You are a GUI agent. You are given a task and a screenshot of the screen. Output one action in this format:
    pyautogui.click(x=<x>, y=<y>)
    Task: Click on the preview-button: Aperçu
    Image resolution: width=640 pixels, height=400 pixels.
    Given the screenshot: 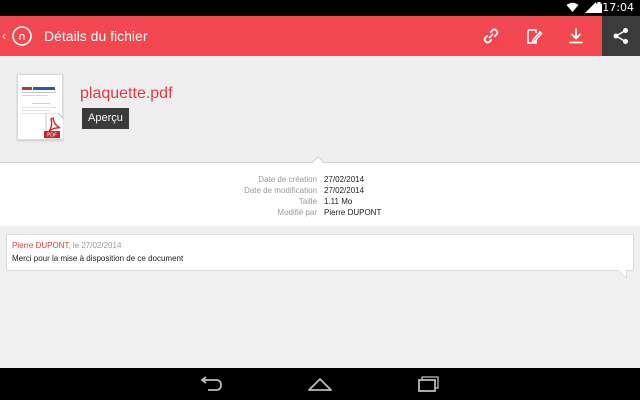 What is the action you would take?
    pyautogui.click(x=105, y=118)
    